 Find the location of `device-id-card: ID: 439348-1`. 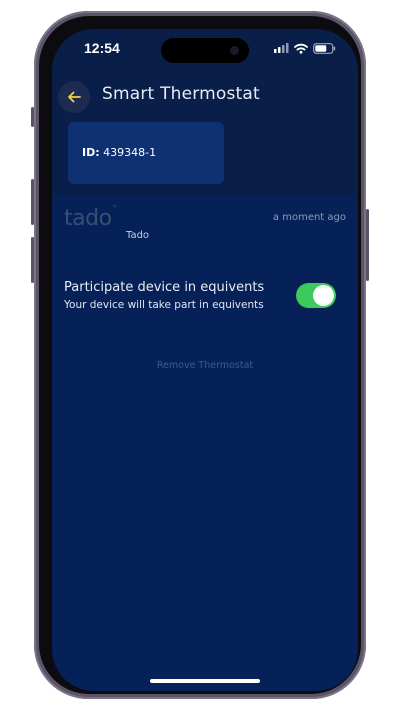

device-id-card: ID: 439348-1 is located at coordinates (146, 153).